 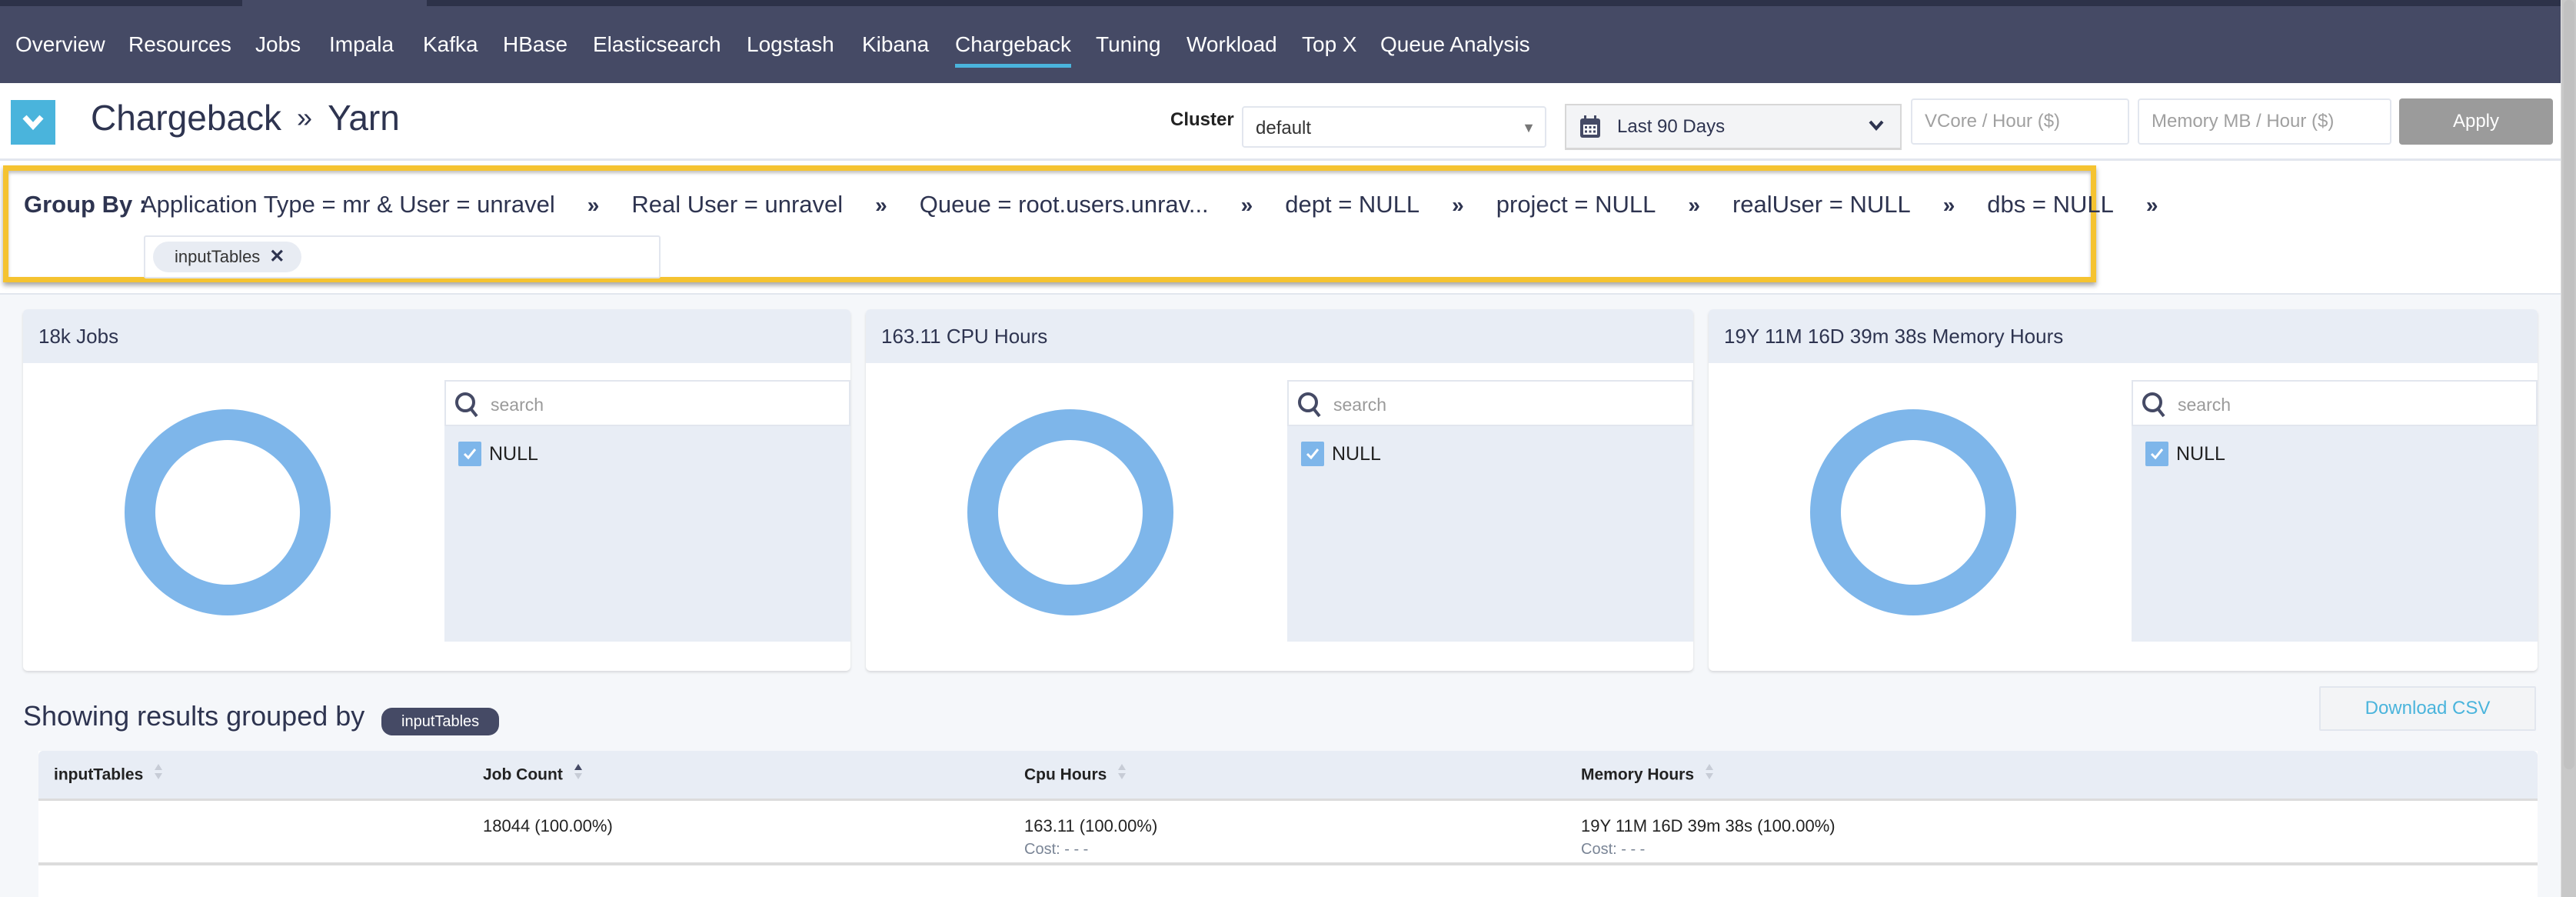 What do you see at coordinates (1734, 127) in the screenshot?
I see `date-range-picker: Last 90 Days` at bounding box center [1734, 127].